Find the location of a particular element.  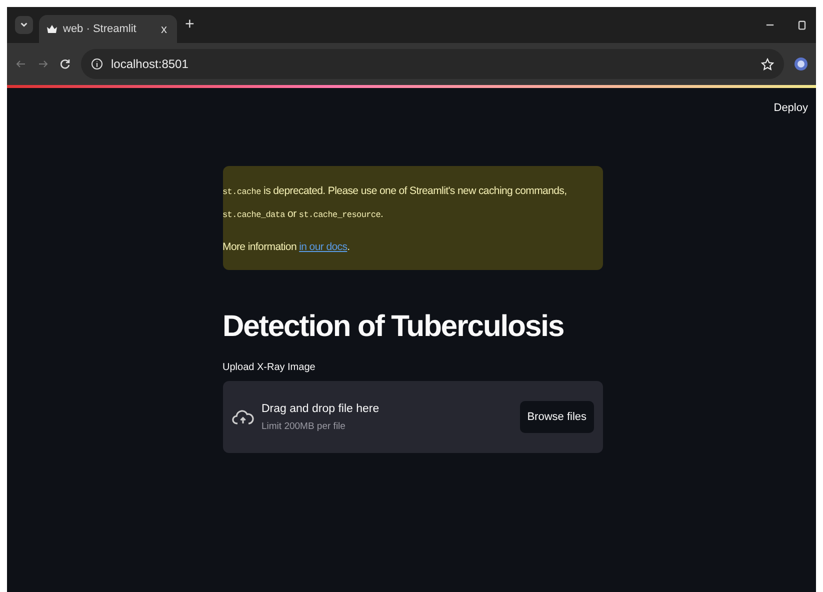

uploader-label: Upload X-Ray Image is located at coordinates (269, 367).